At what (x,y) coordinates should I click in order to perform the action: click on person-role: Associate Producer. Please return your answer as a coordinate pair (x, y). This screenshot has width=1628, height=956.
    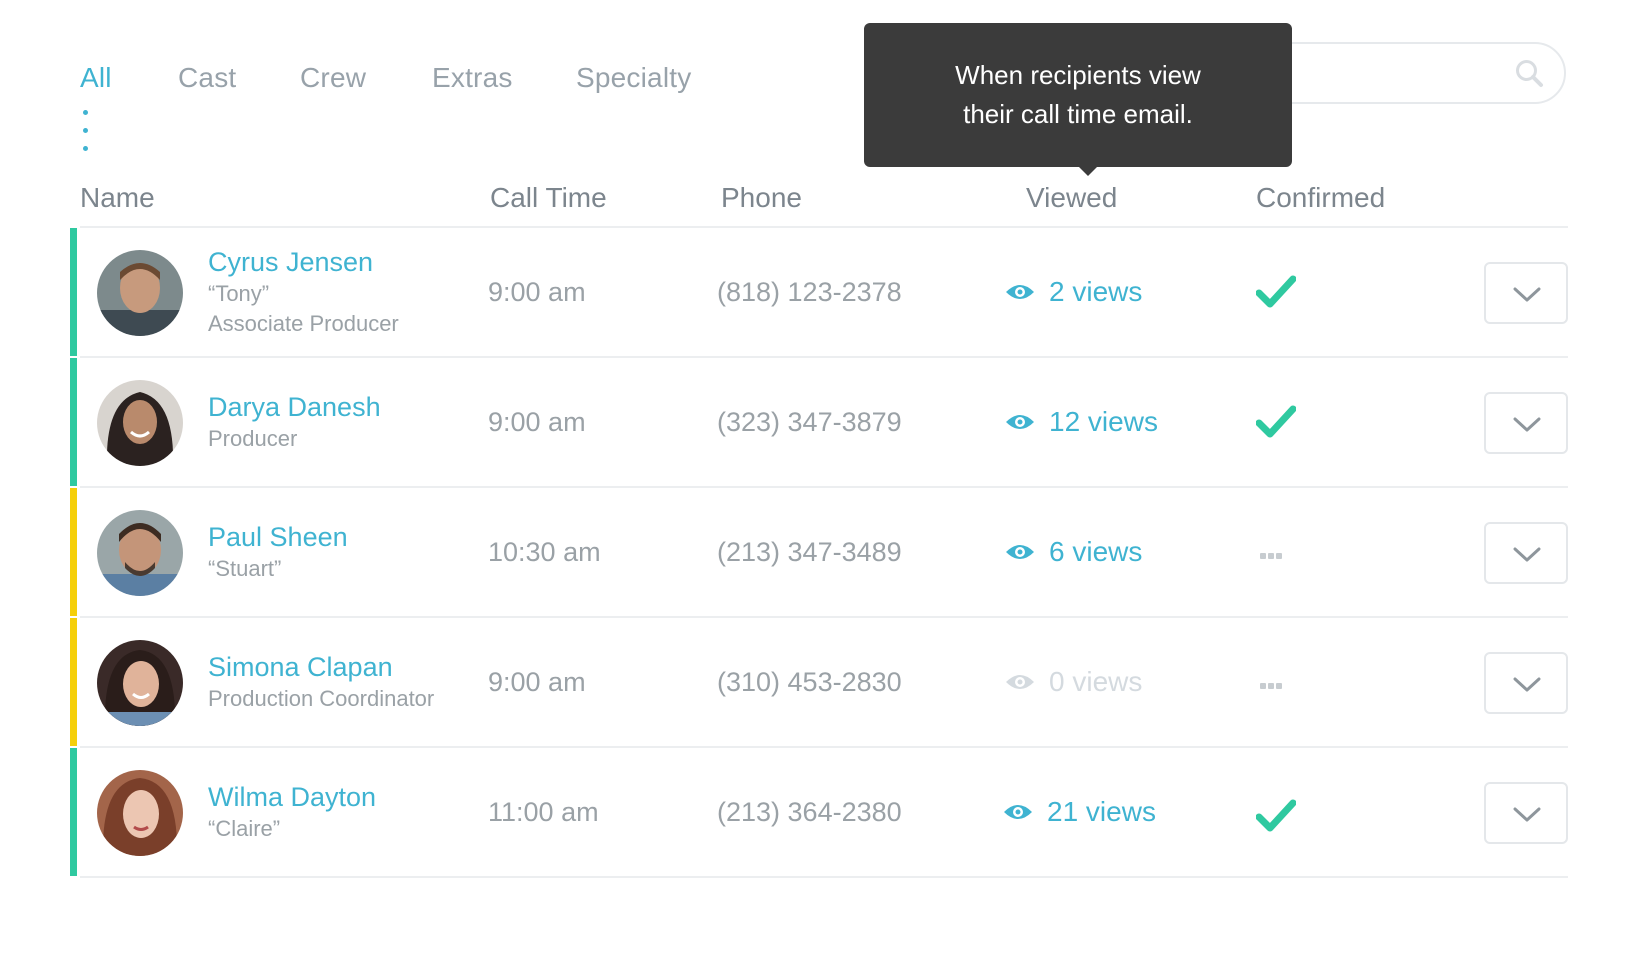
    Looking at the image, I should click on (303, 323).